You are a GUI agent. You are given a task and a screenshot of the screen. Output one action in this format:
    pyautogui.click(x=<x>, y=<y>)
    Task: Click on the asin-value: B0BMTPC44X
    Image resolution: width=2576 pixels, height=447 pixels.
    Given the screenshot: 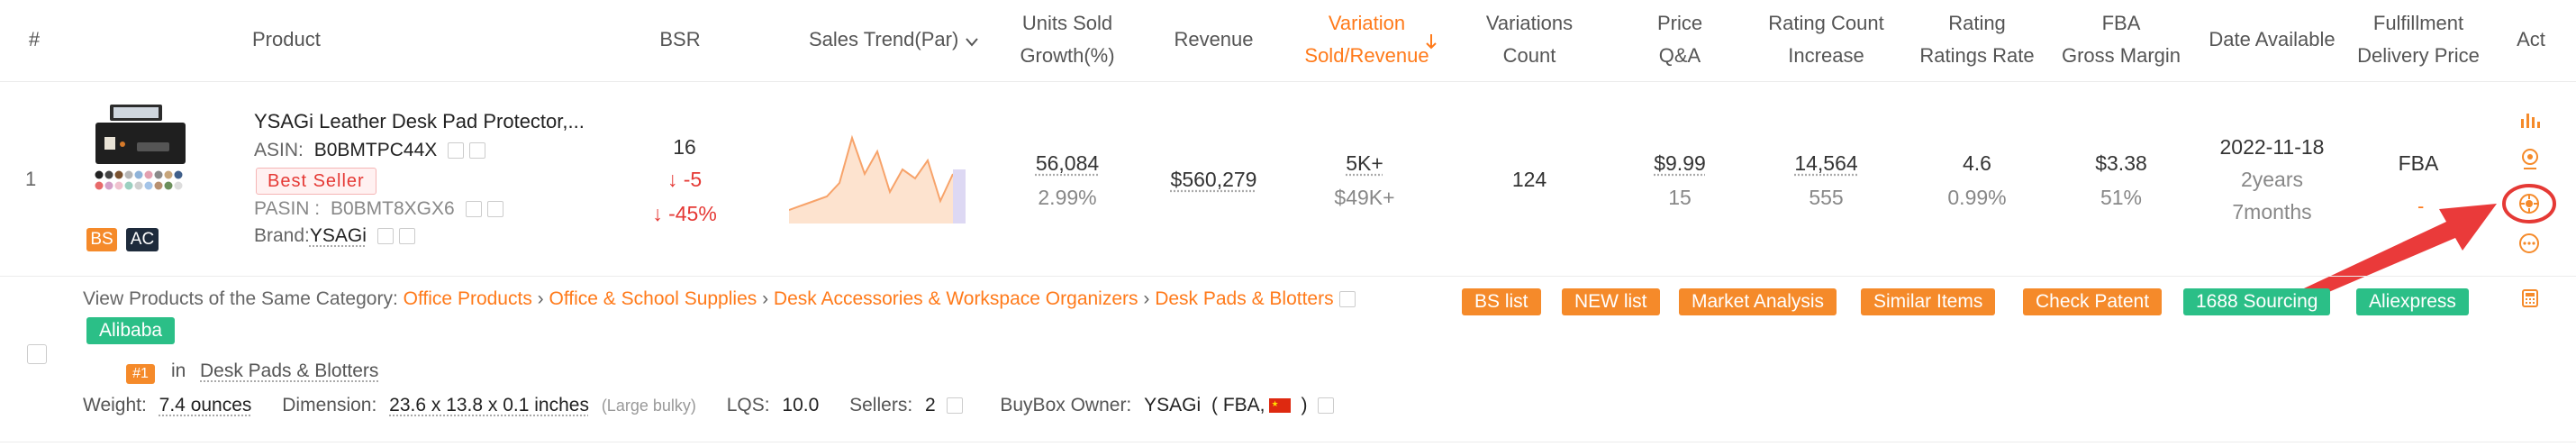 What is the action you would take?
    pyautogui.click(x=376, y=150)
    